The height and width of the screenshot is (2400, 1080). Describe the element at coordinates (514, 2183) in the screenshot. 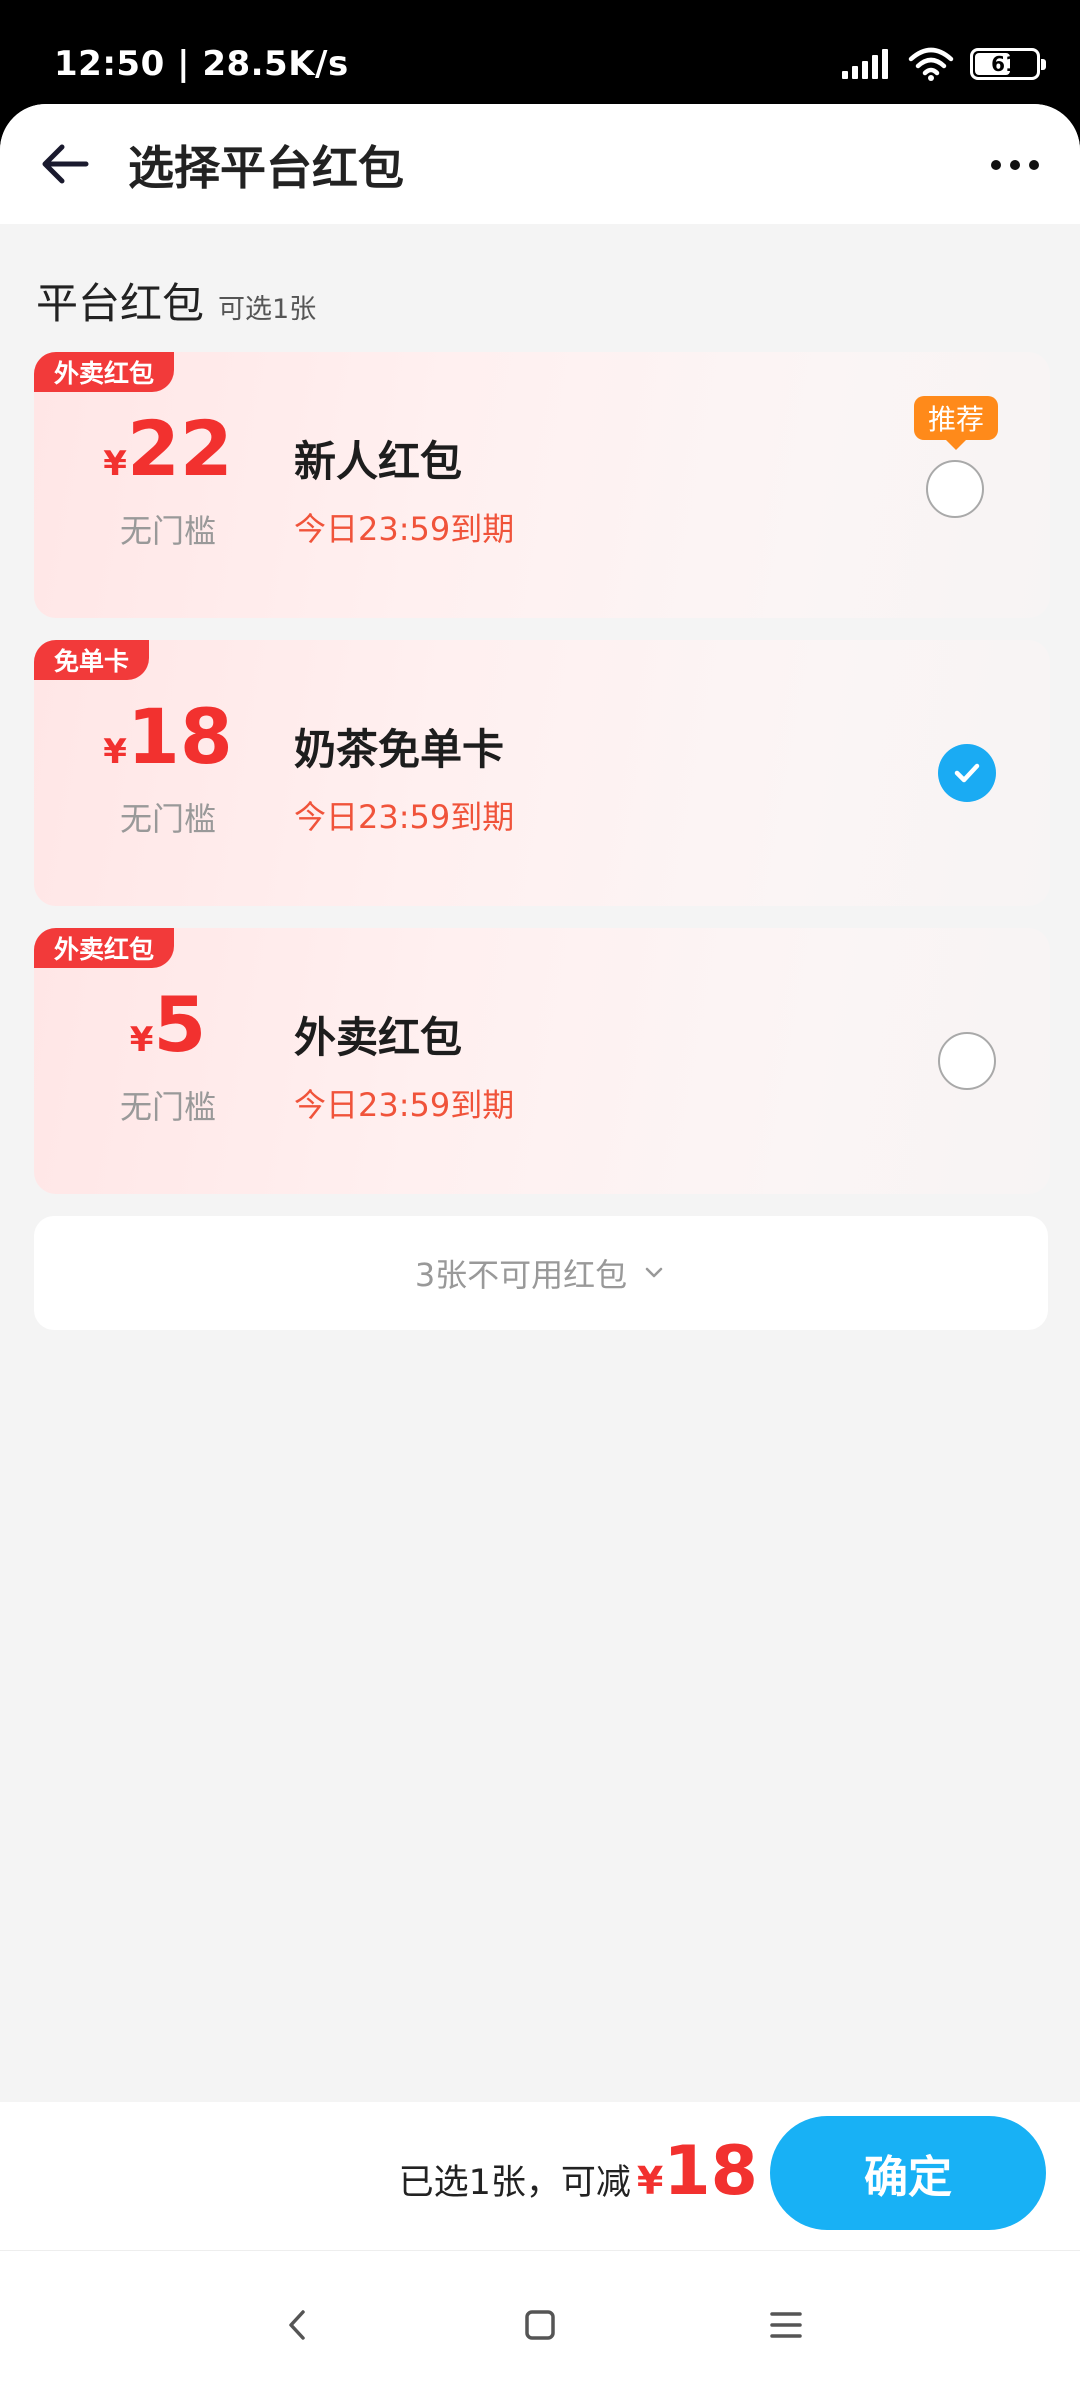

I see `summary-label: 已选1张，可减` at that location.